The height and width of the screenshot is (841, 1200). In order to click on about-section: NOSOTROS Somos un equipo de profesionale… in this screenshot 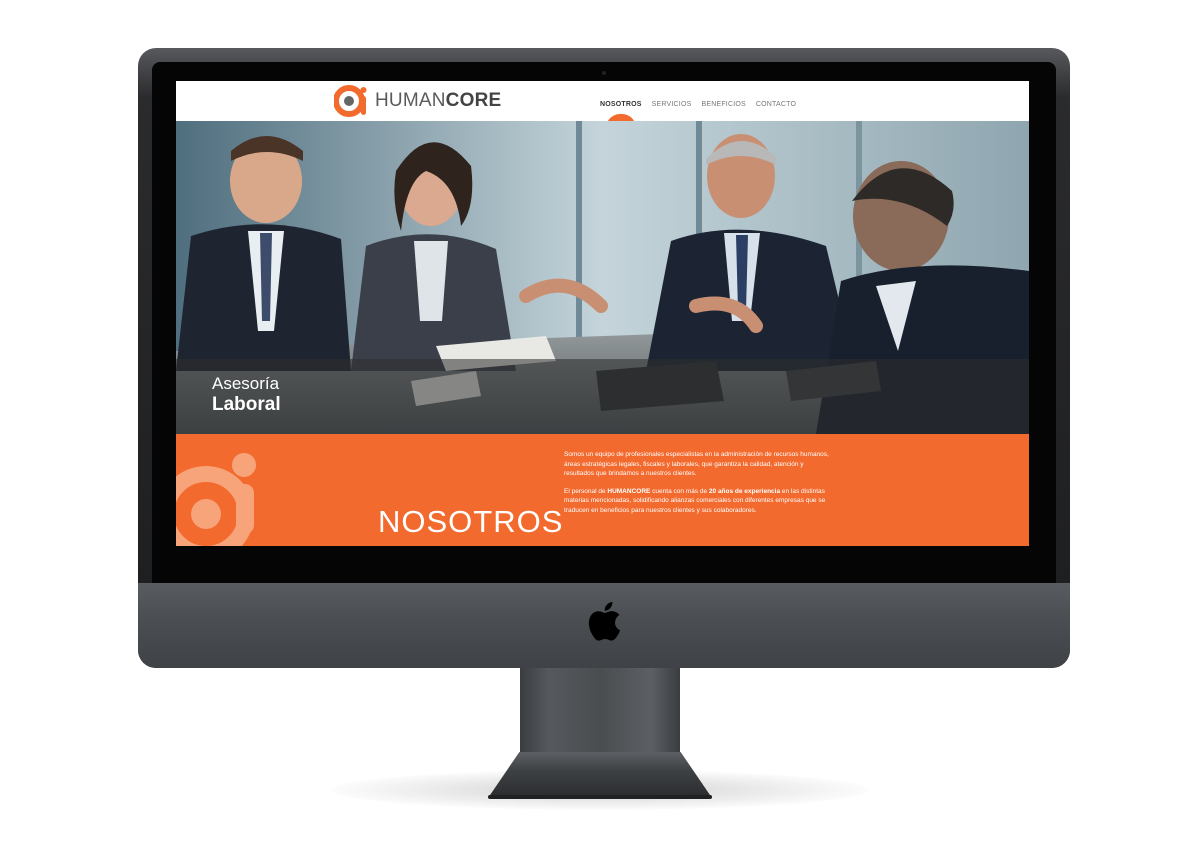, I will do `click(602, 490)`.